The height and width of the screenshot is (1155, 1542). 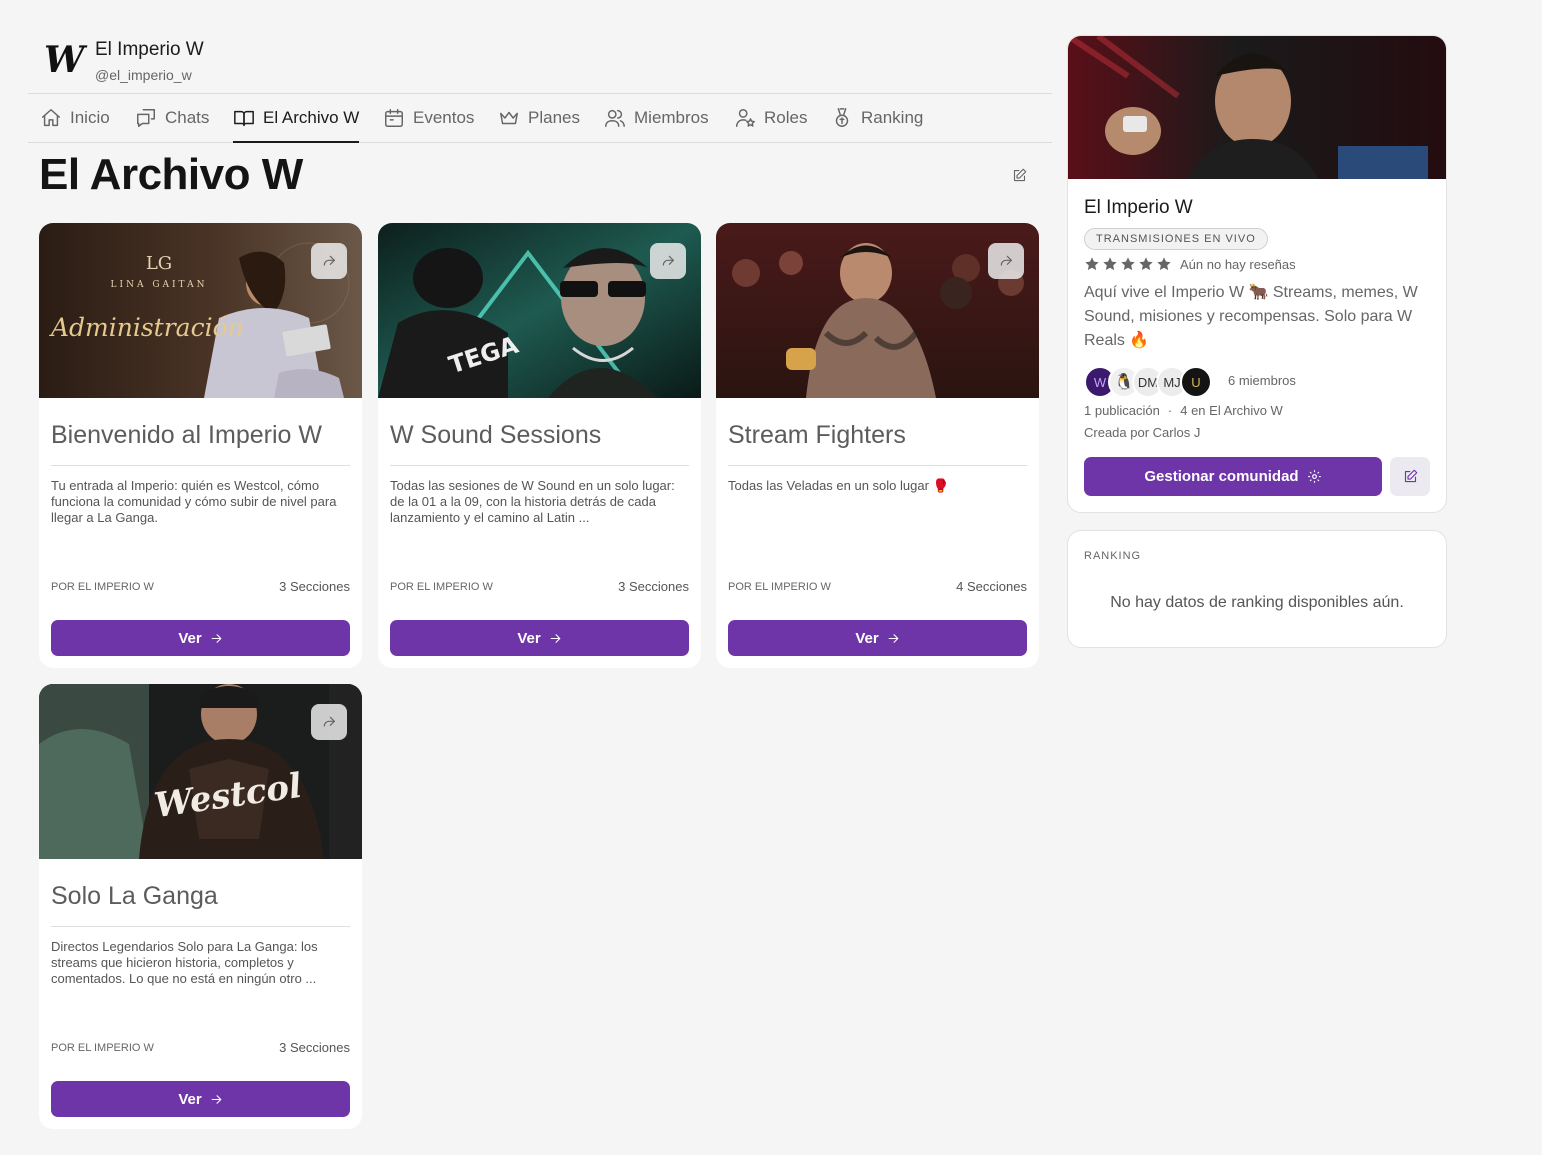 I want to click on medal-icon, so click(x=842, y=117).